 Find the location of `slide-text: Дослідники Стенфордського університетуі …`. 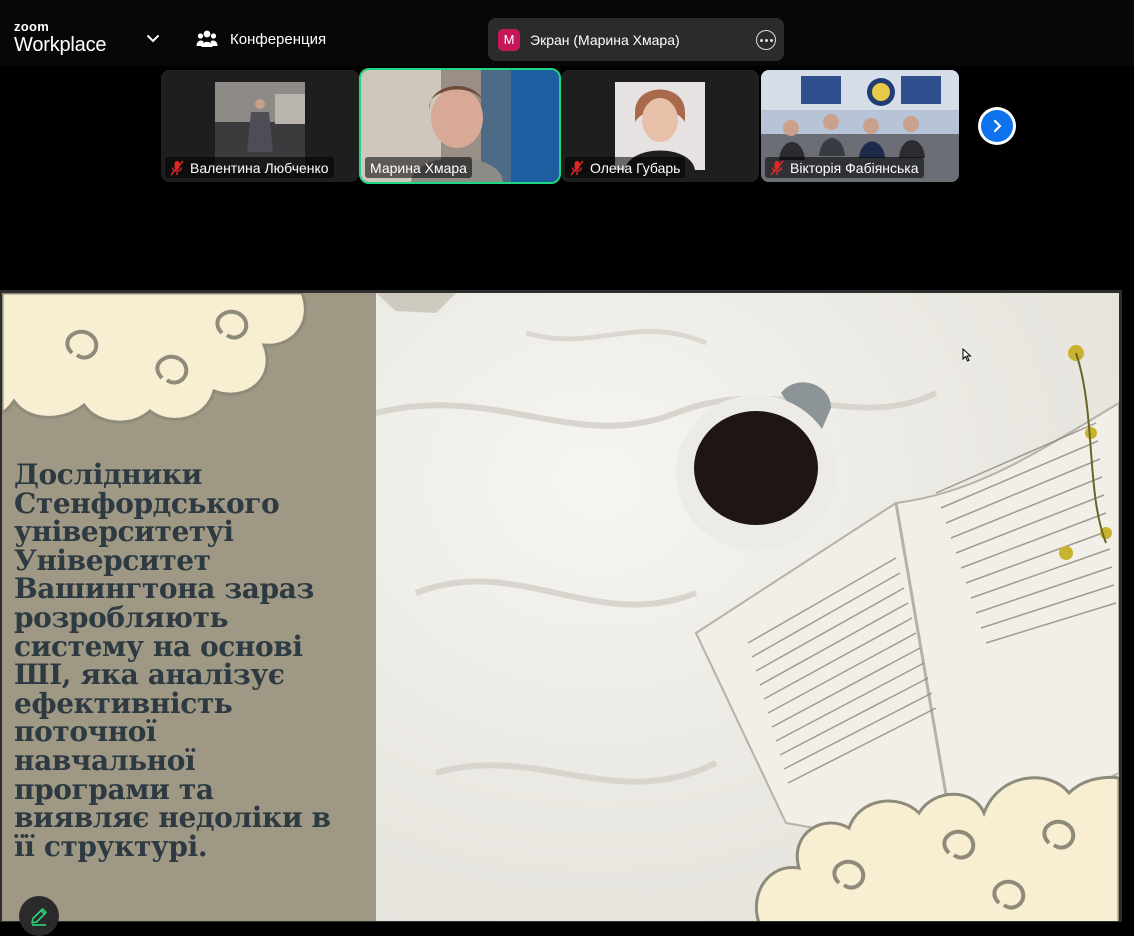

slide-text: Дослідники Стенфордського університетуі … is located at coordinates (192, 660).